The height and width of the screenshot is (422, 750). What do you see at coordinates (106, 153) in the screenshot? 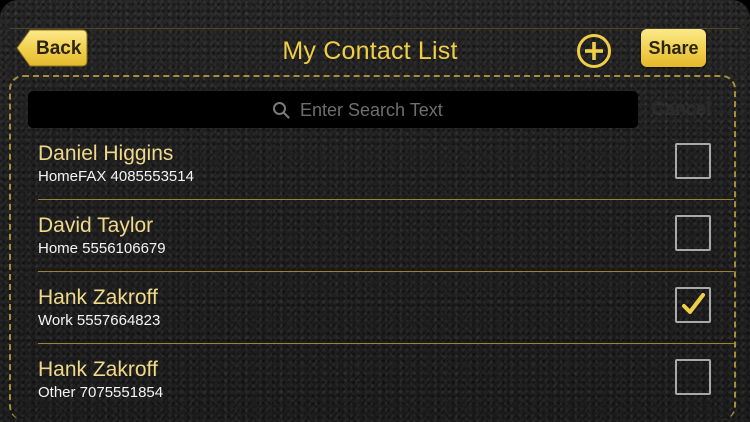
I see `contact-name: Daniel Higgins` at bounding box center [106, 153].